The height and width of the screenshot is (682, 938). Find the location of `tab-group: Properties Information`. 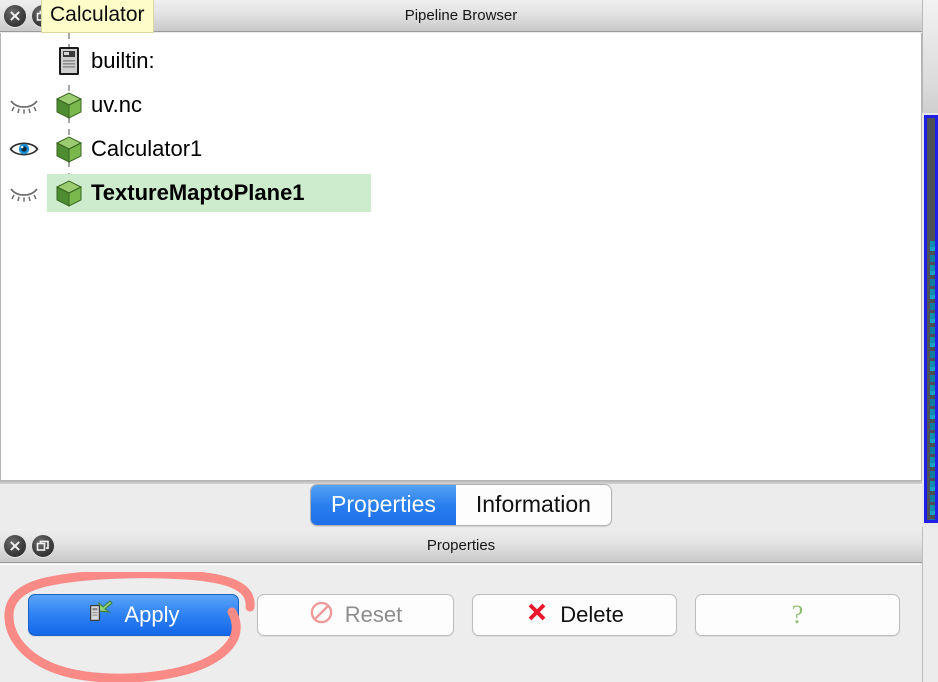

tab-group: Properties Information is located at coordinates (461, 505).